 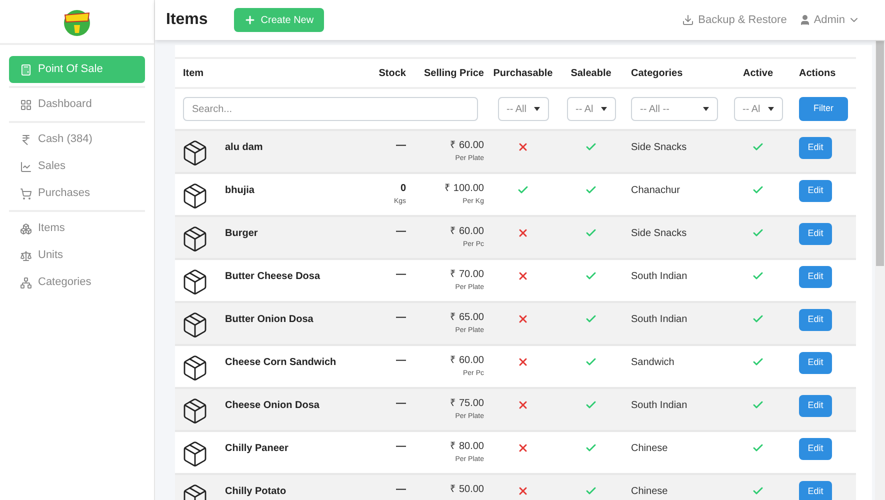 I want to click on sidebar-item: Categories, so click(x=77, y=282).